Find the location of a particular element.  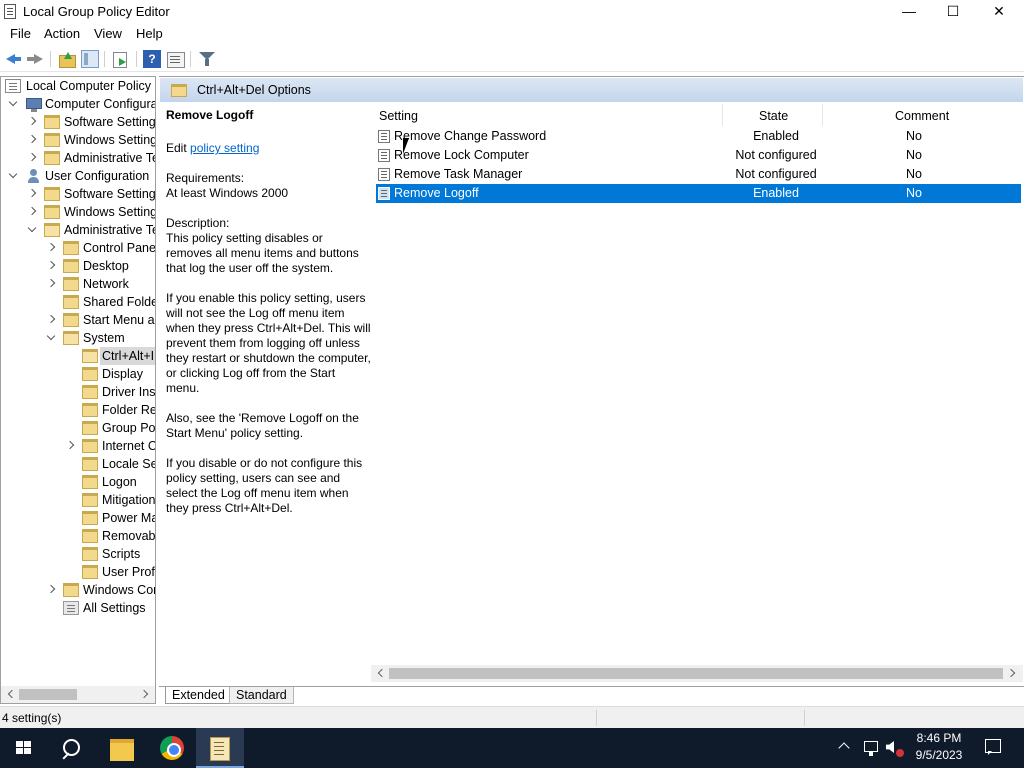

tree-item: Driver Inst is located at coordinates (78, 392).